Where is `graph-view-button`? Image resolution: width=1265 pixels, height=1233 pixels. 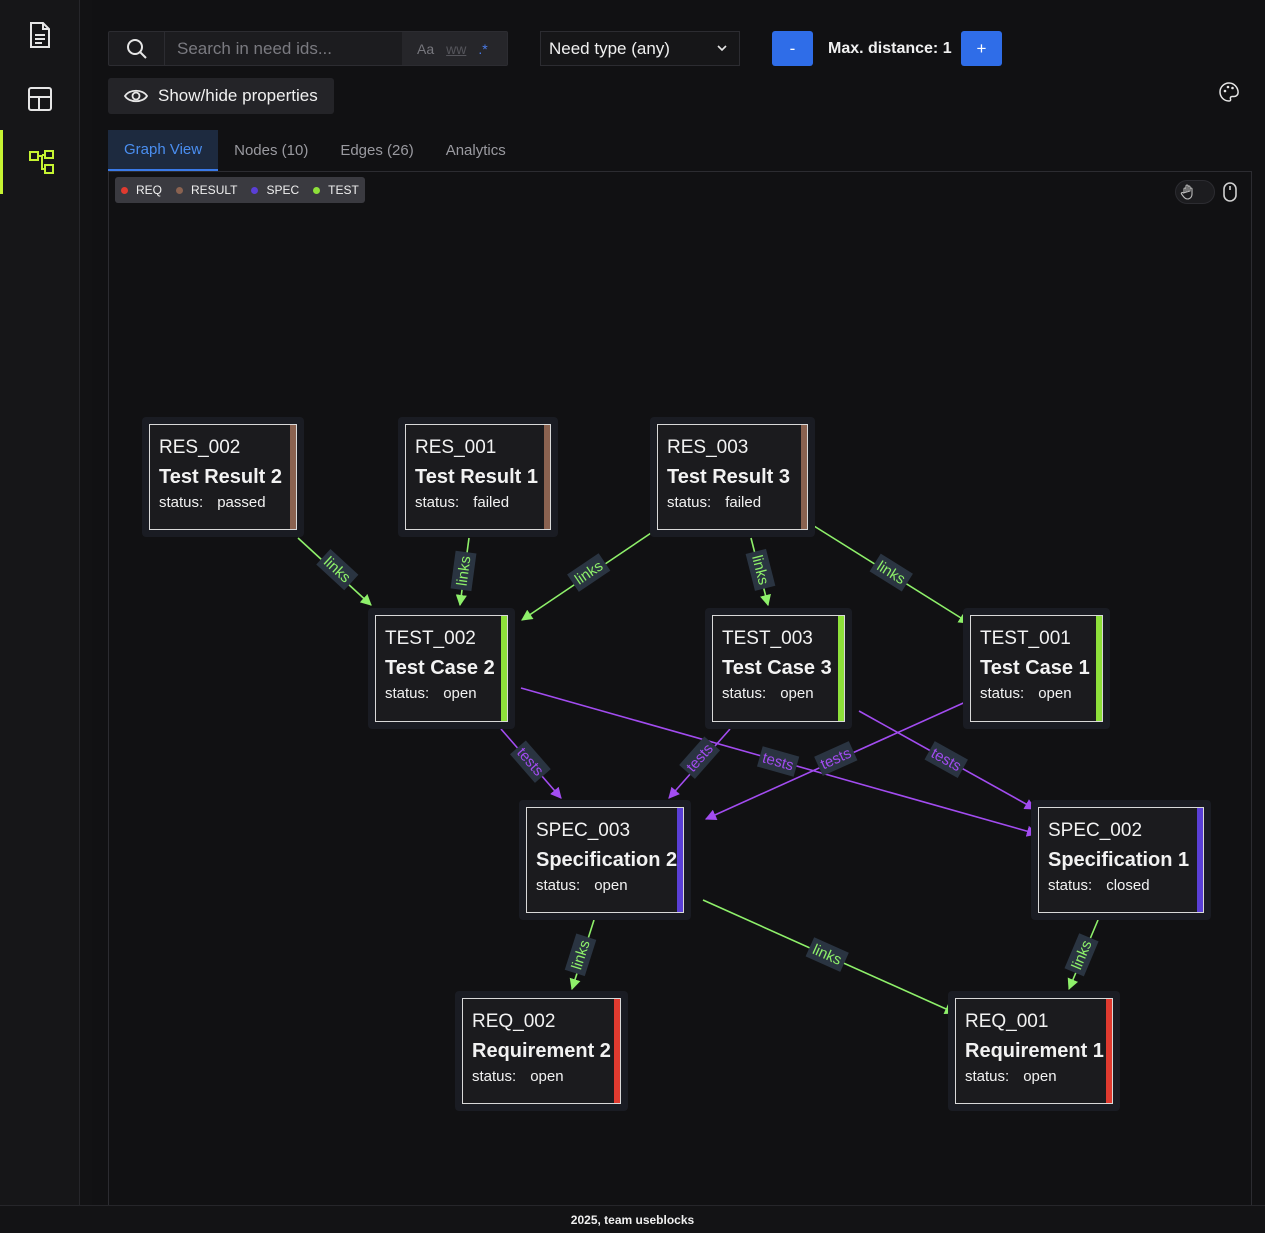 graph-view-button is located at coordinates (40, 162).